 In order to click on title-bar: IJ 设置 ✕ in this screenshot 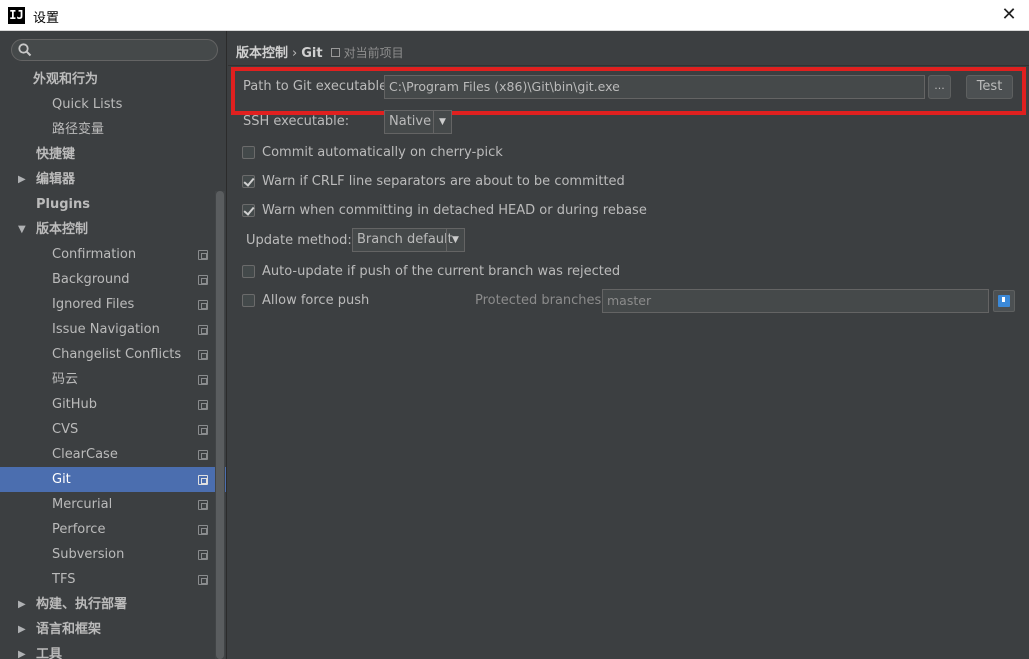, I will do `click(514, 15)`.